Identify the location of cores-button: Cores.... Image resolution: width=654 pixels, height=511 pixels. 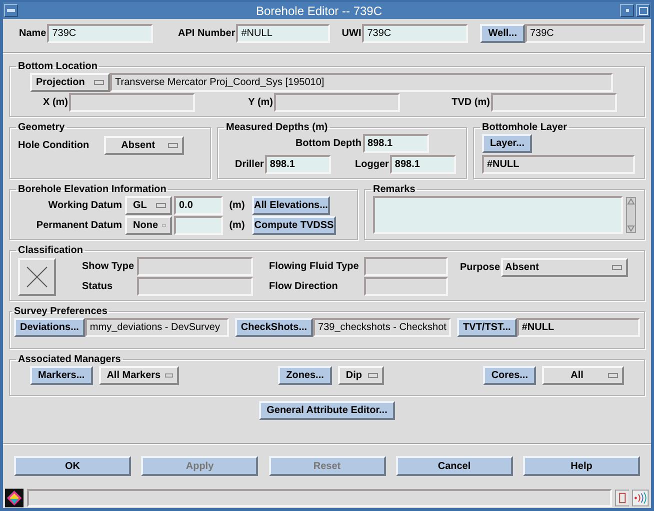
(509, 375).